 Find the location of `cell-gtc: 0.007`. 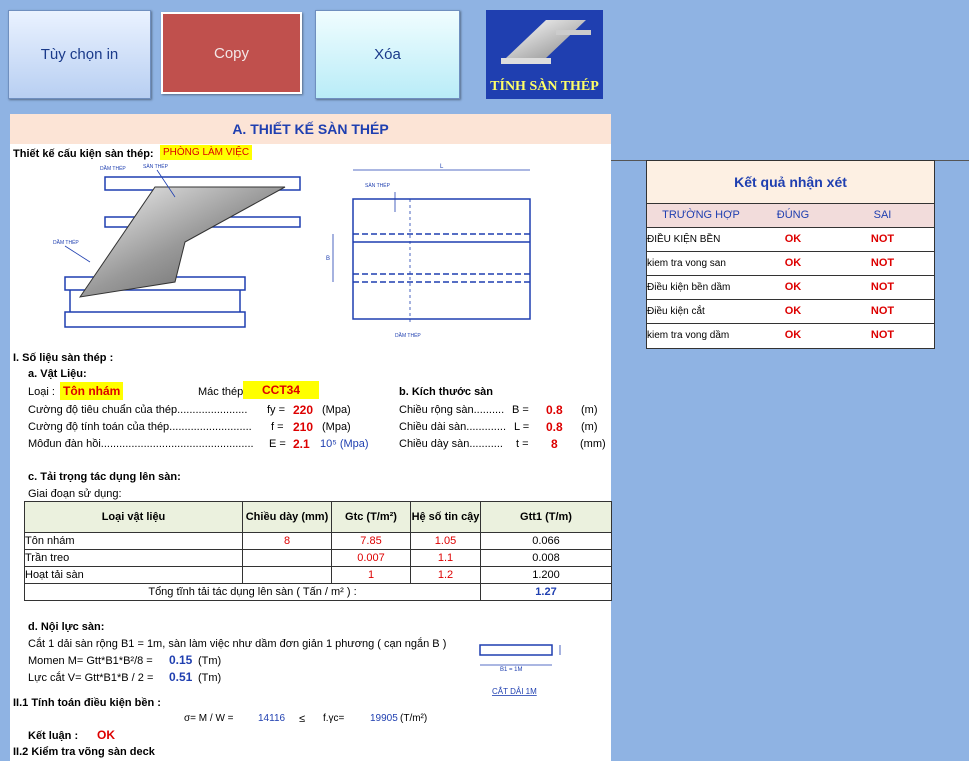

cell-gtc: 0.007 is located at coordinates (371, 558).